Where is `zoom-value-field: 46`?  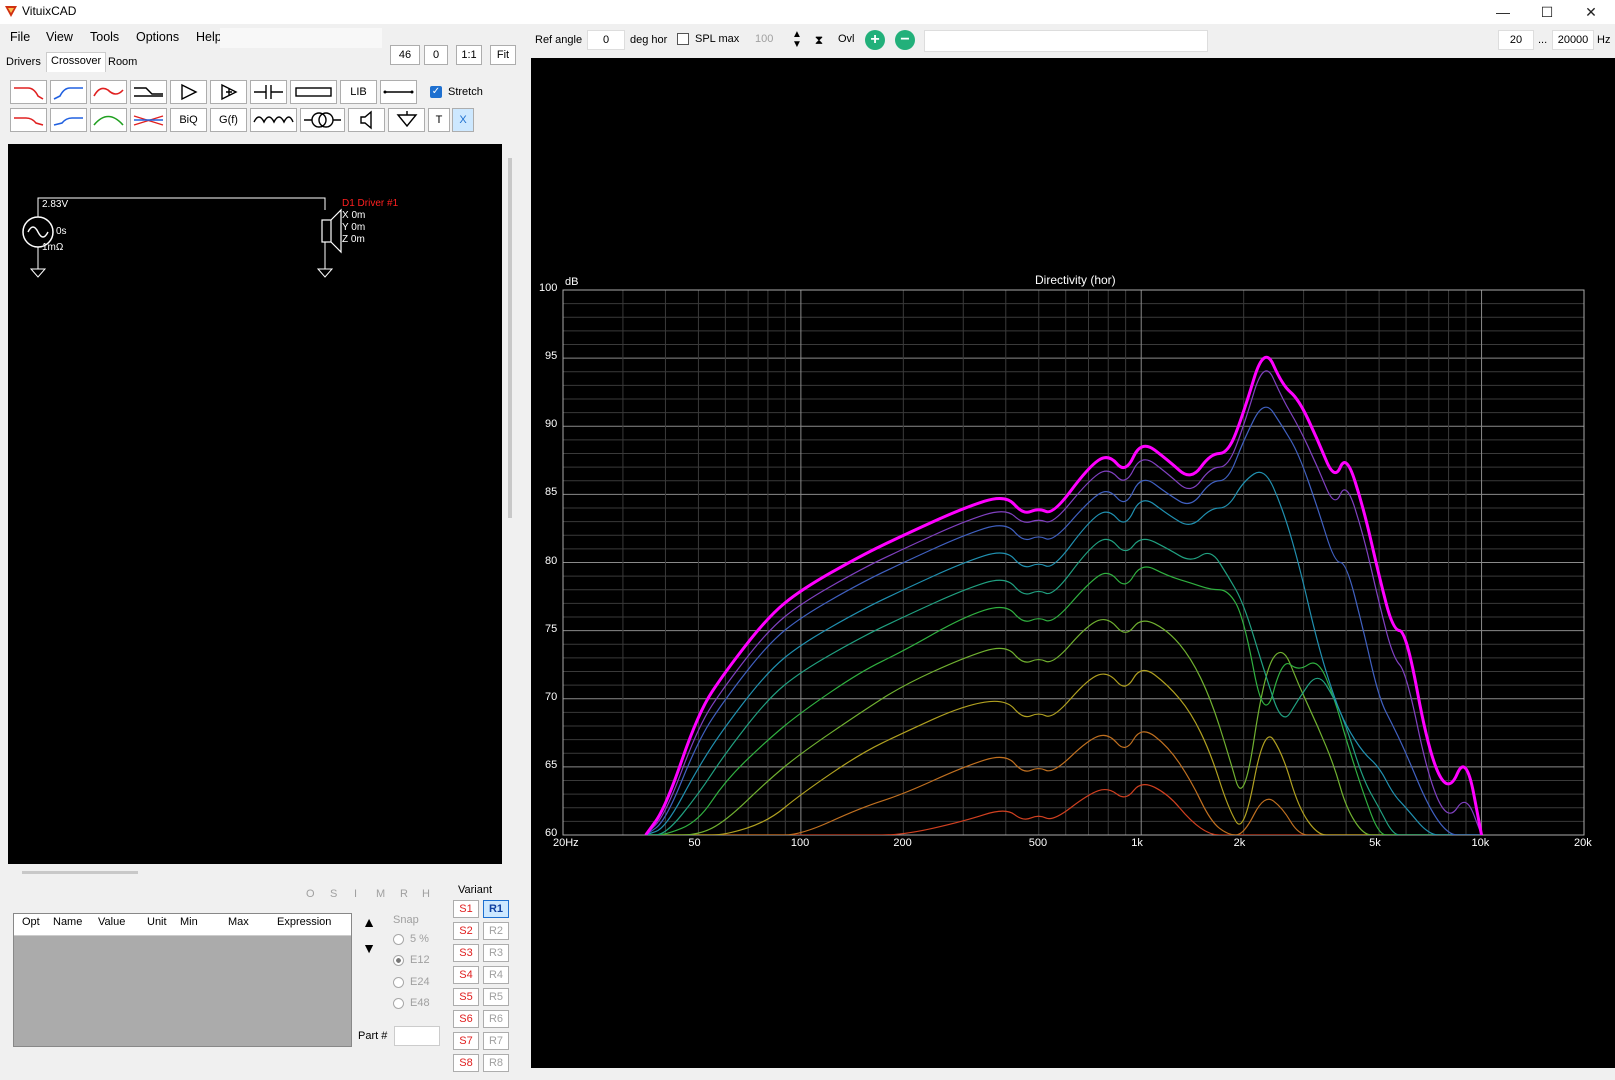
zoom-value-field: 46 is located at coordinates (405, 55).